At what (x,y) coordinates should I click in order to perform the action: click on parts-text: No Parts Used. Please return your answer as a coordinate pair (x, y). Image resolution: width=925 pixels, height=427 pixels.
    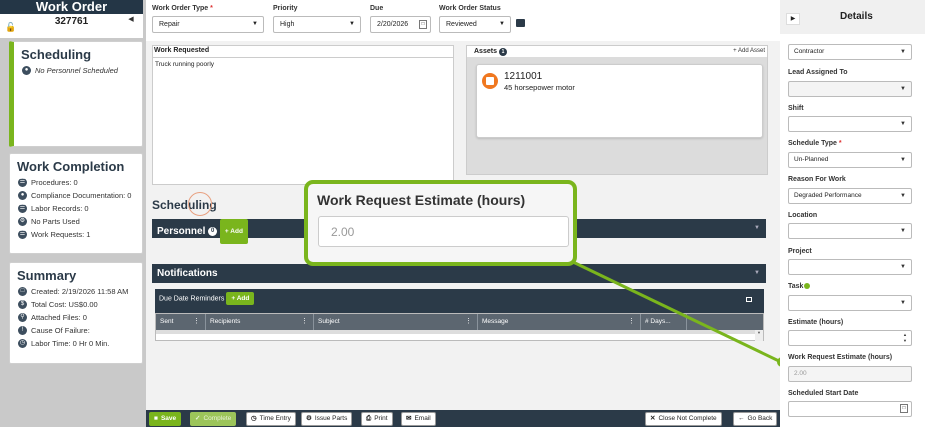
    Looking at the image, I should click on (55, 221).